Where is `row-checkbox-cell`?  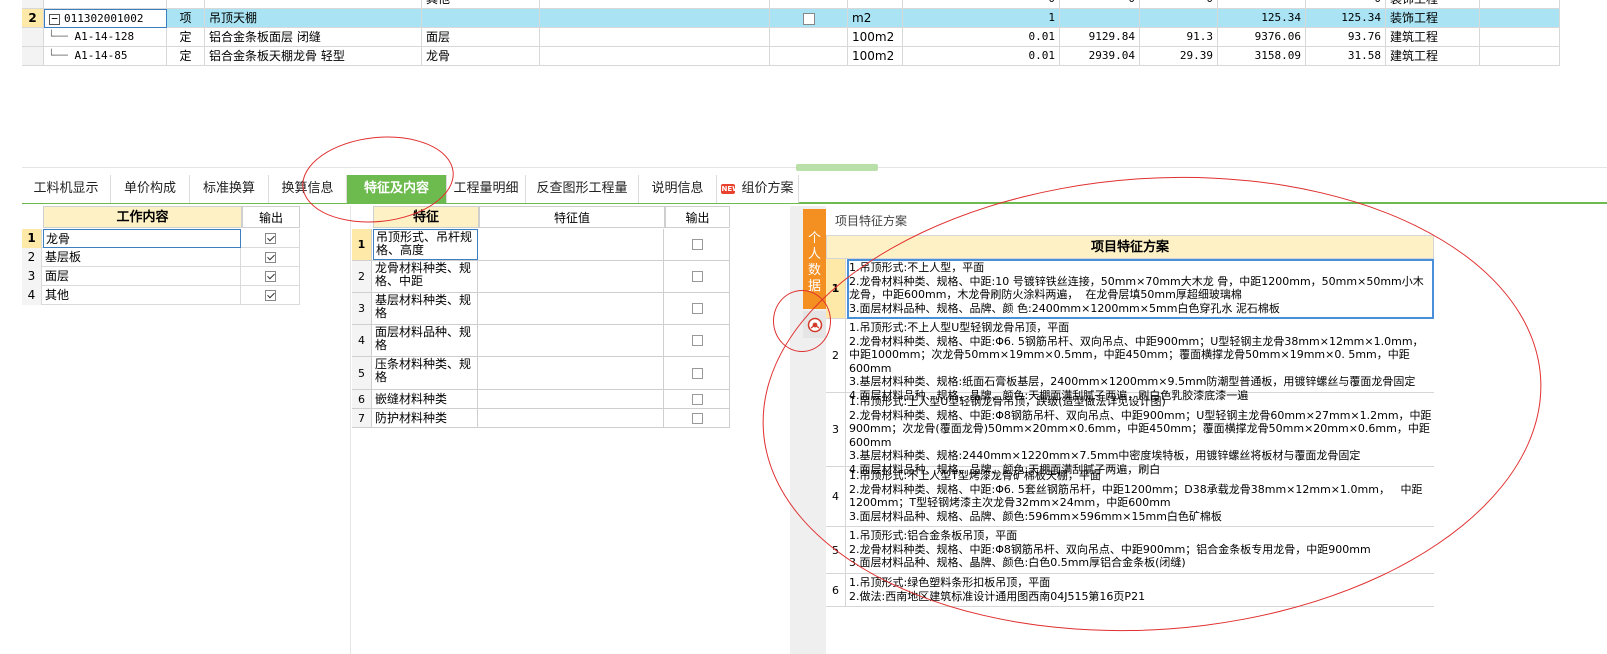
row-checkbox-cell is located at coordinates (809, 18).